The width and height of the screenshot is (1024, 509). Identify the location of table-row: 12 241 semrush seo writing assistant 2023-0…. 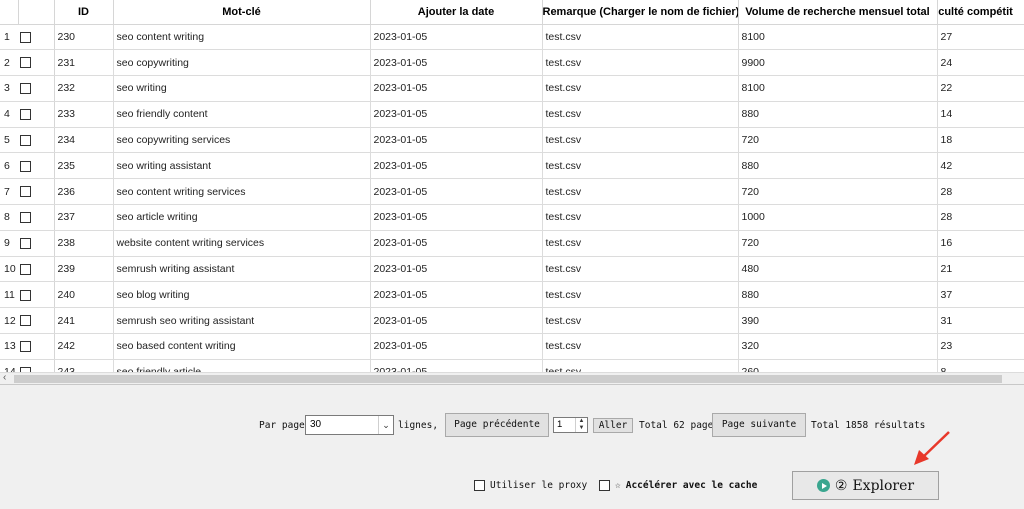
(512, 321).